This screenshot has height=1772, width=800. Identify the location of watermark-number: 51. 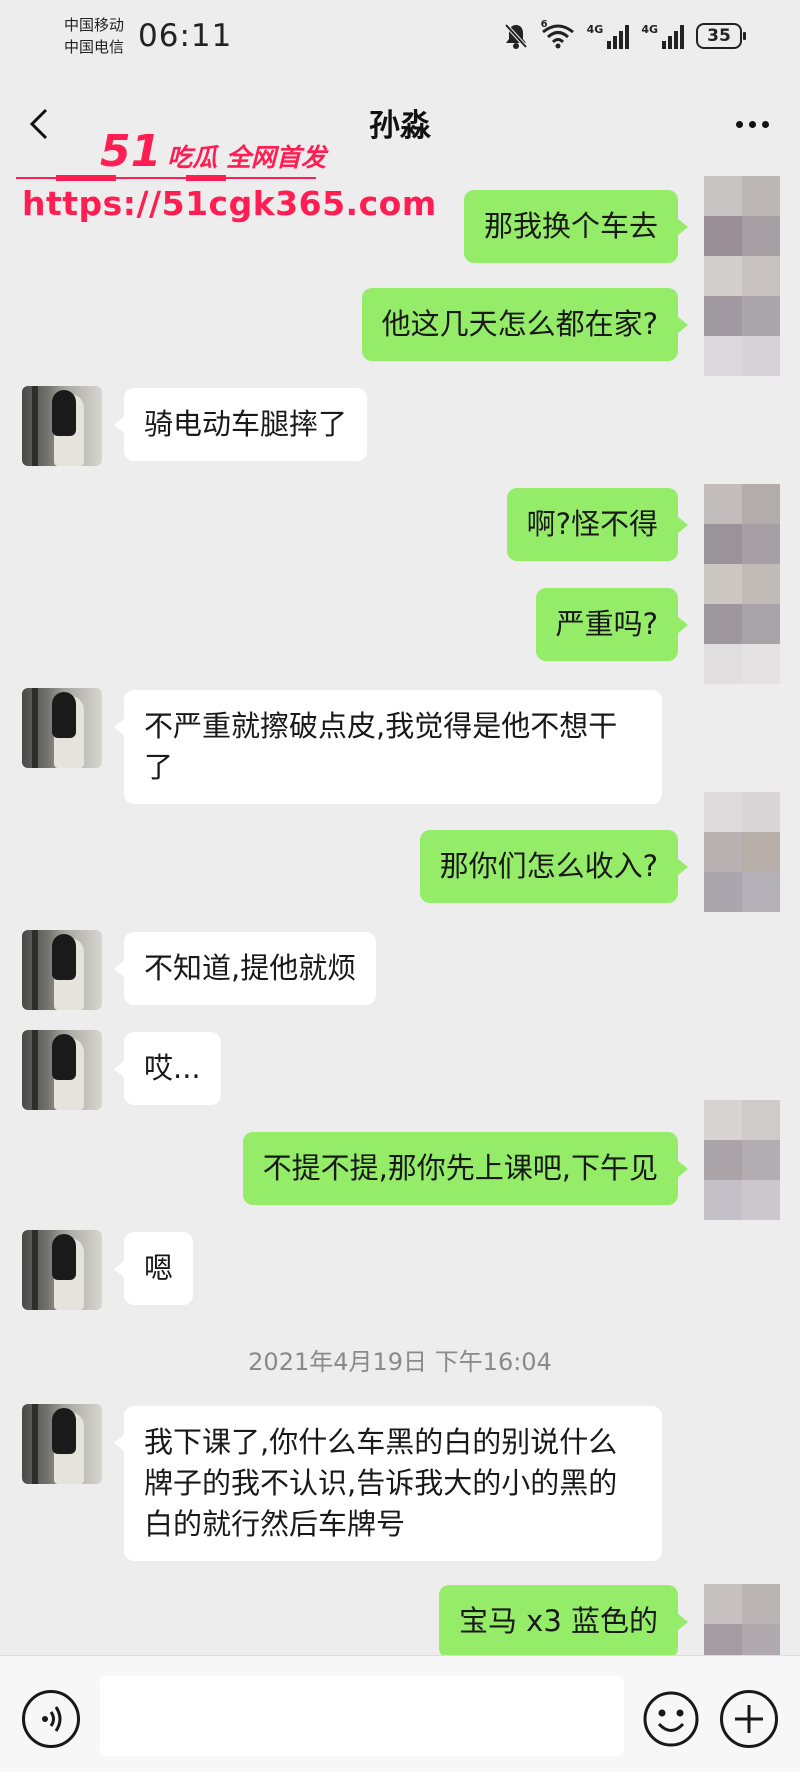
(131, 151).